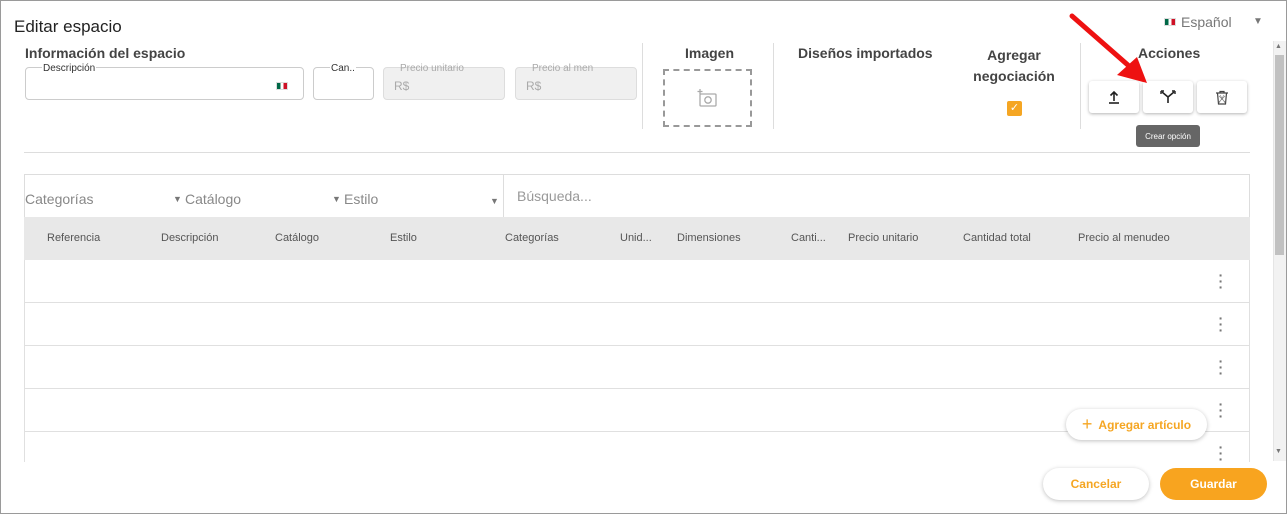  I want to click on quantity-field: Can.., so click(343, 81).